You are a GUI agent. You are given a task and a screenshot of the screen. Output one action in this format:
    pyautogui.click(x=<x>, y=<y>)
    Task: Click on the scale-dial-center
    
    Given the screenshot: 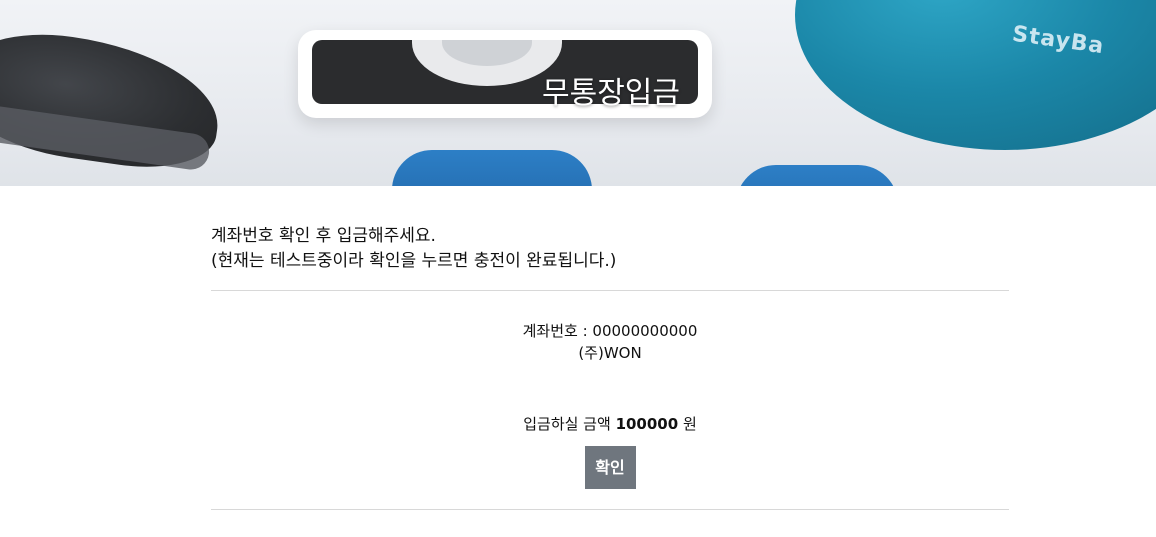 What is the action you would take?
    pyautogui.click(x=487, y=53)
    